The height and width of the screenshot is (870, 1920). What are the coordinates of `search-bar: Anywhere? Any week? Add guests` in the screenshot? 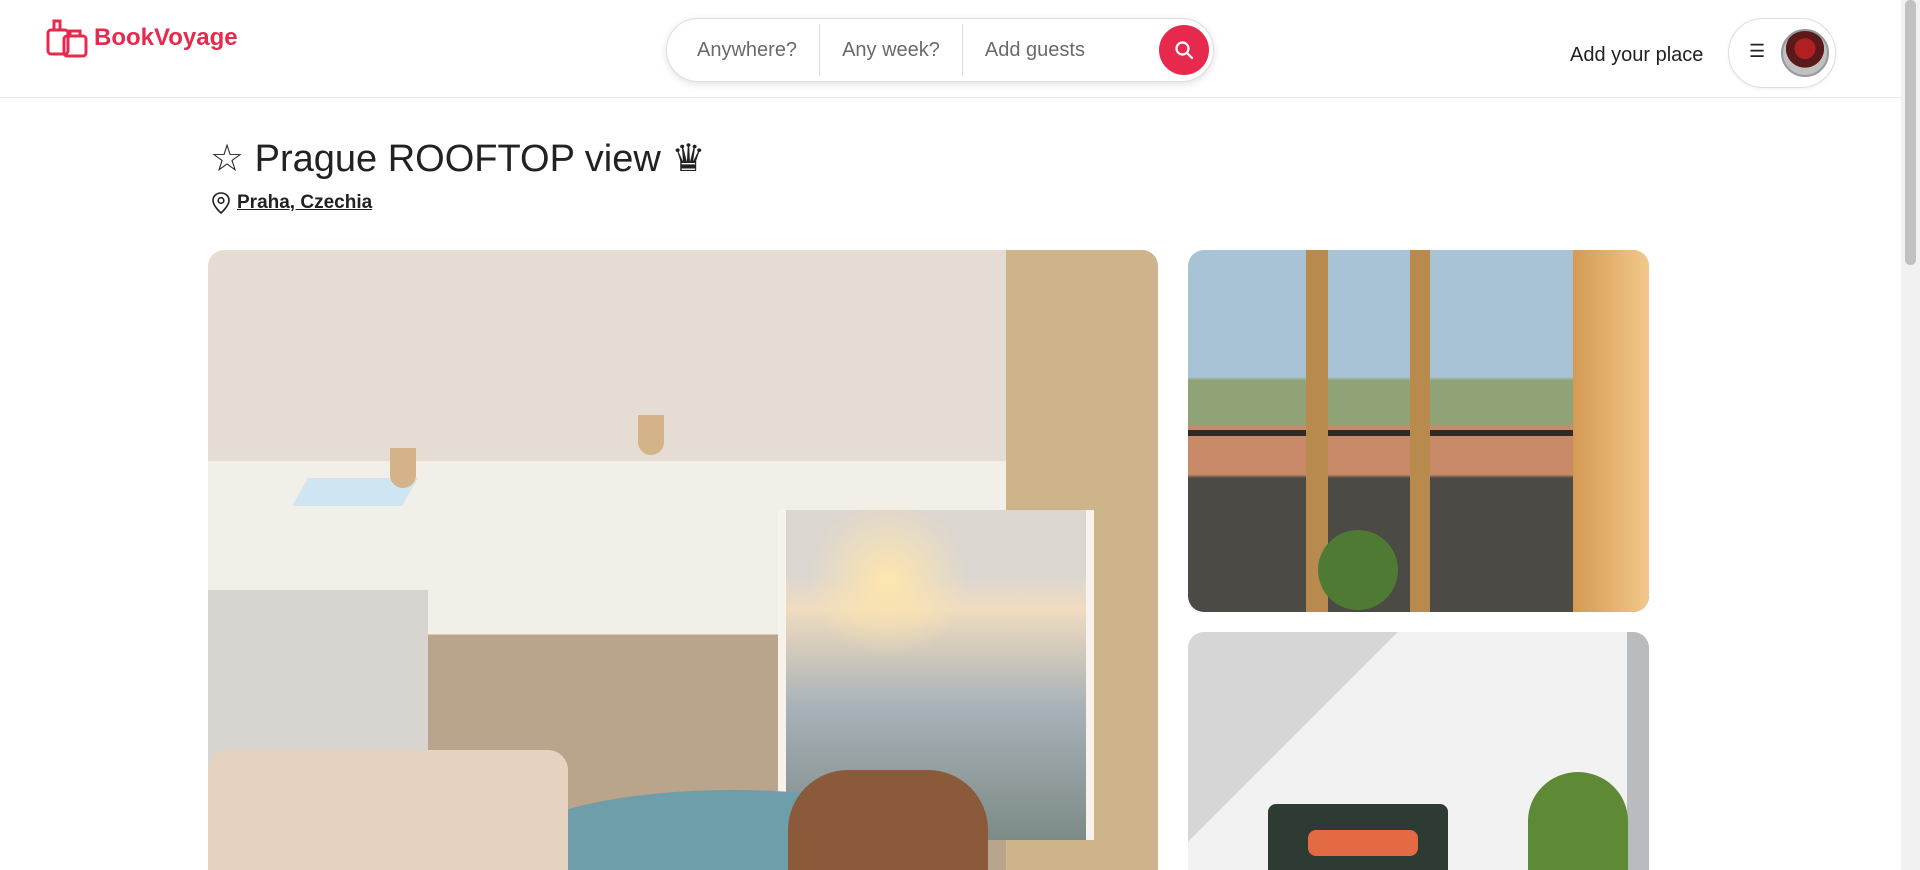 It's located at (940, 50).